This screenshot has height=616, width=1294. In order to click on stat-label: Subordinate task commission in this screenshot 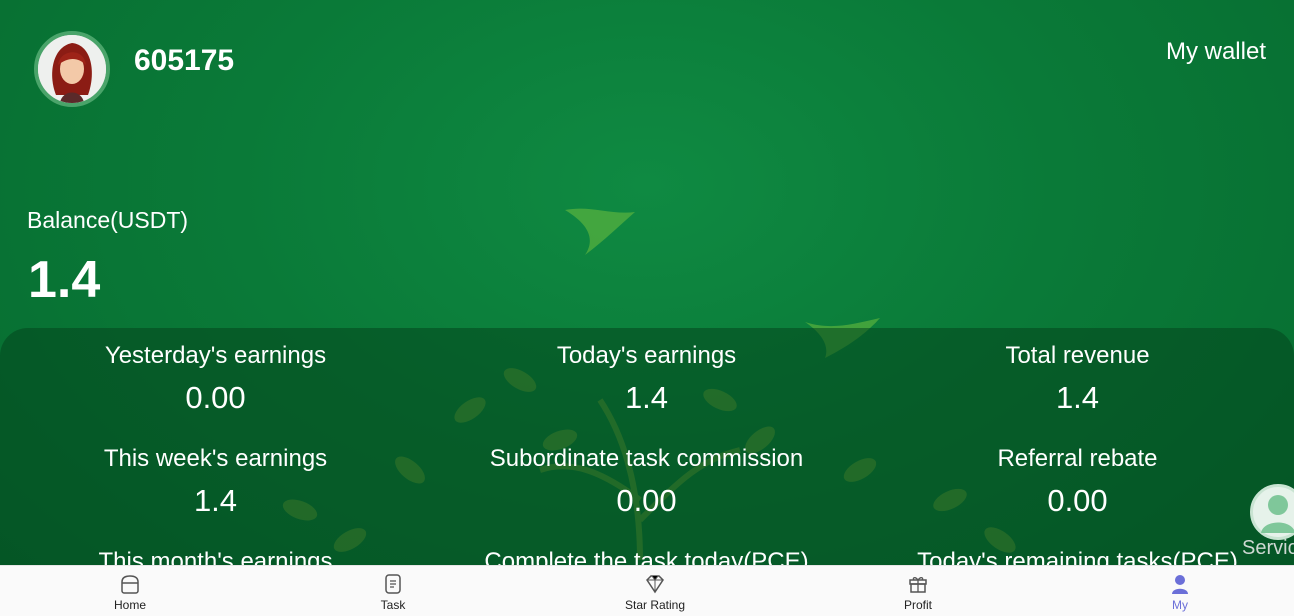, I will do `click(646, 458)`.